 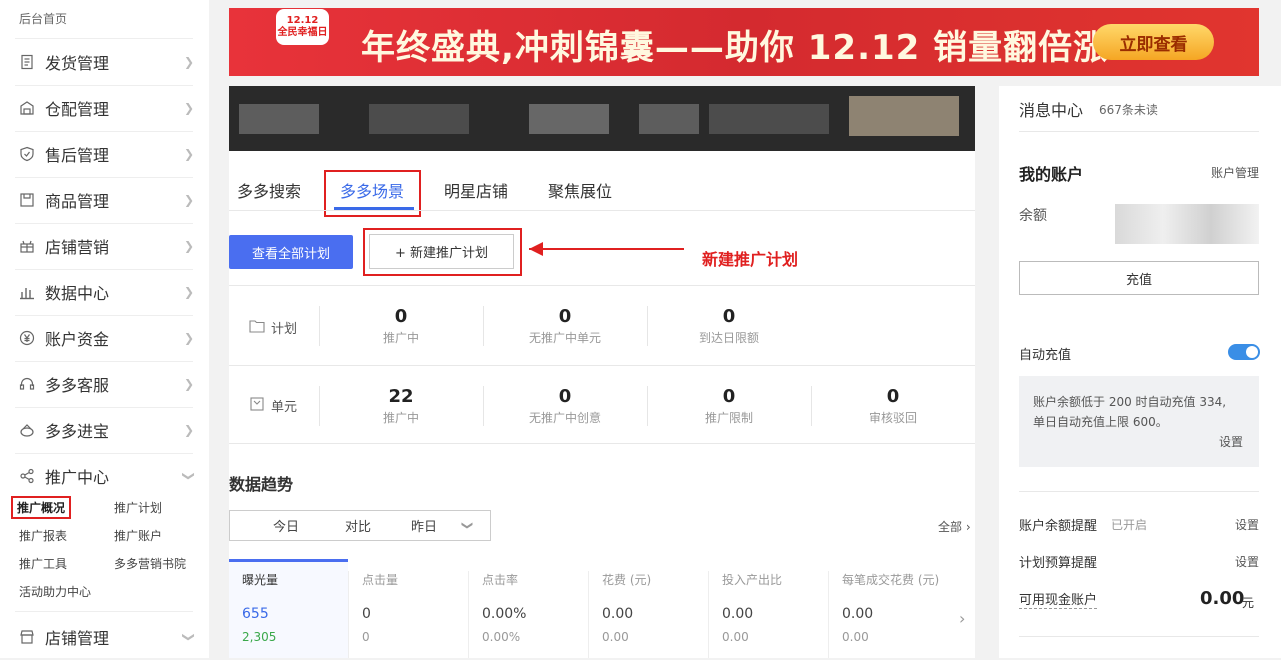 I want to click on unread-count: 667条未读, so click(x=1128, y=109).